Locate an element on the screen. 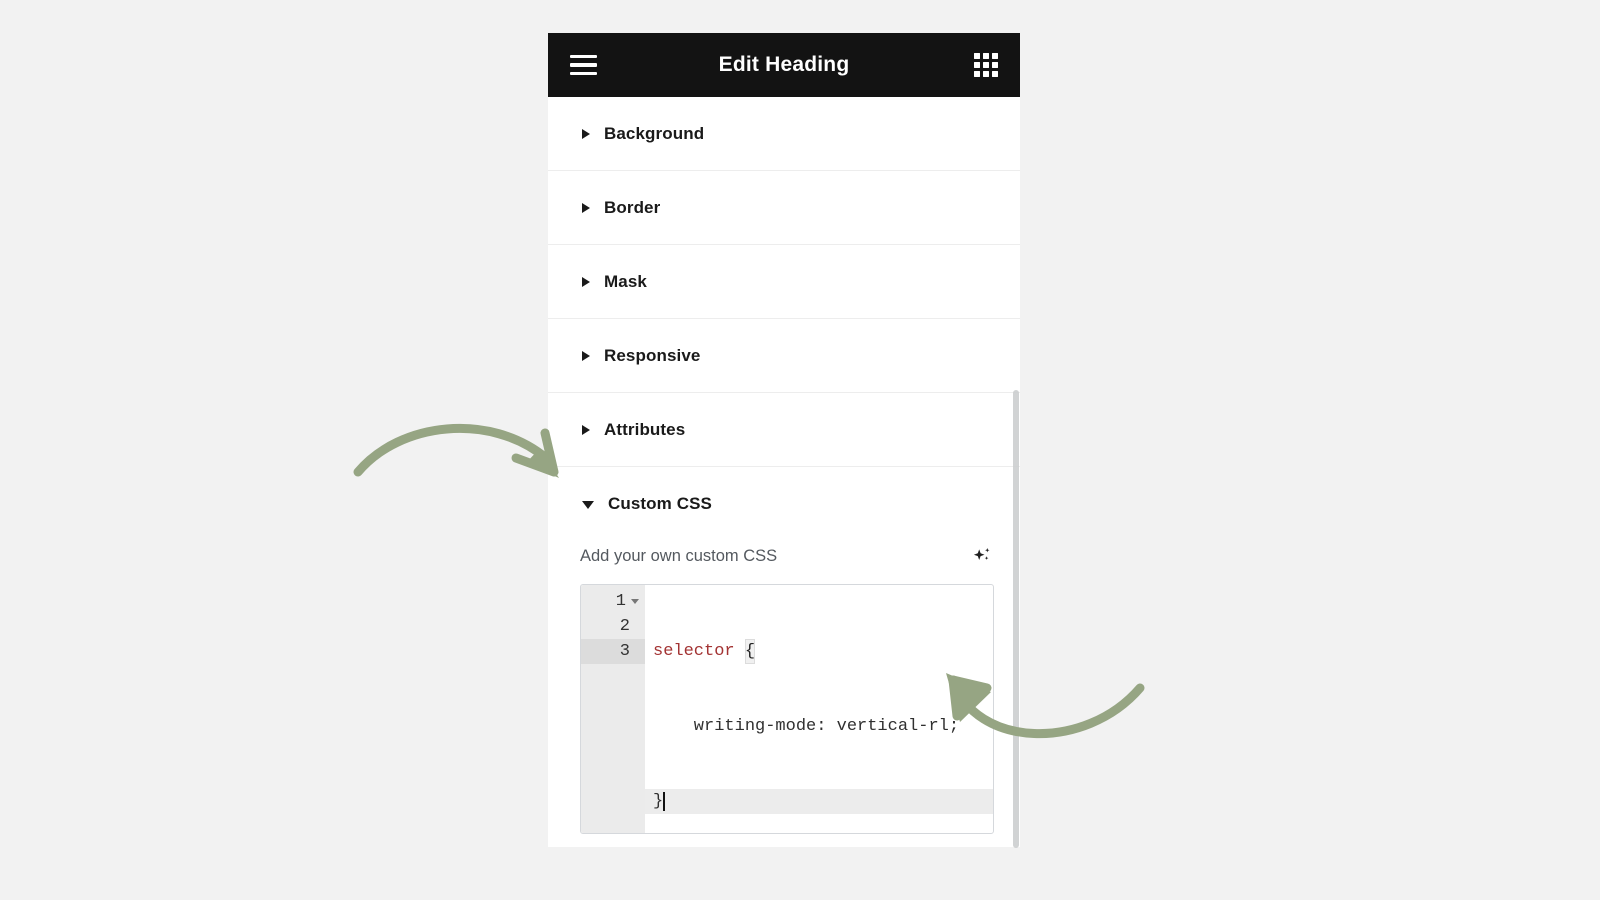  css-declaration: writing-mode: vertical-rl; is located at coordinates (806, 726).